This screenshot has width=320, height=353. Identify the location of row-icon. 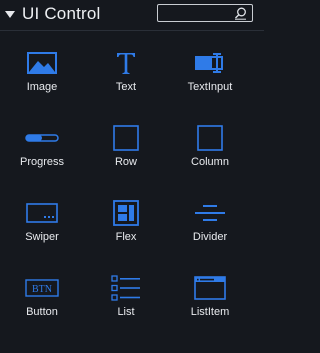
(126, 138).